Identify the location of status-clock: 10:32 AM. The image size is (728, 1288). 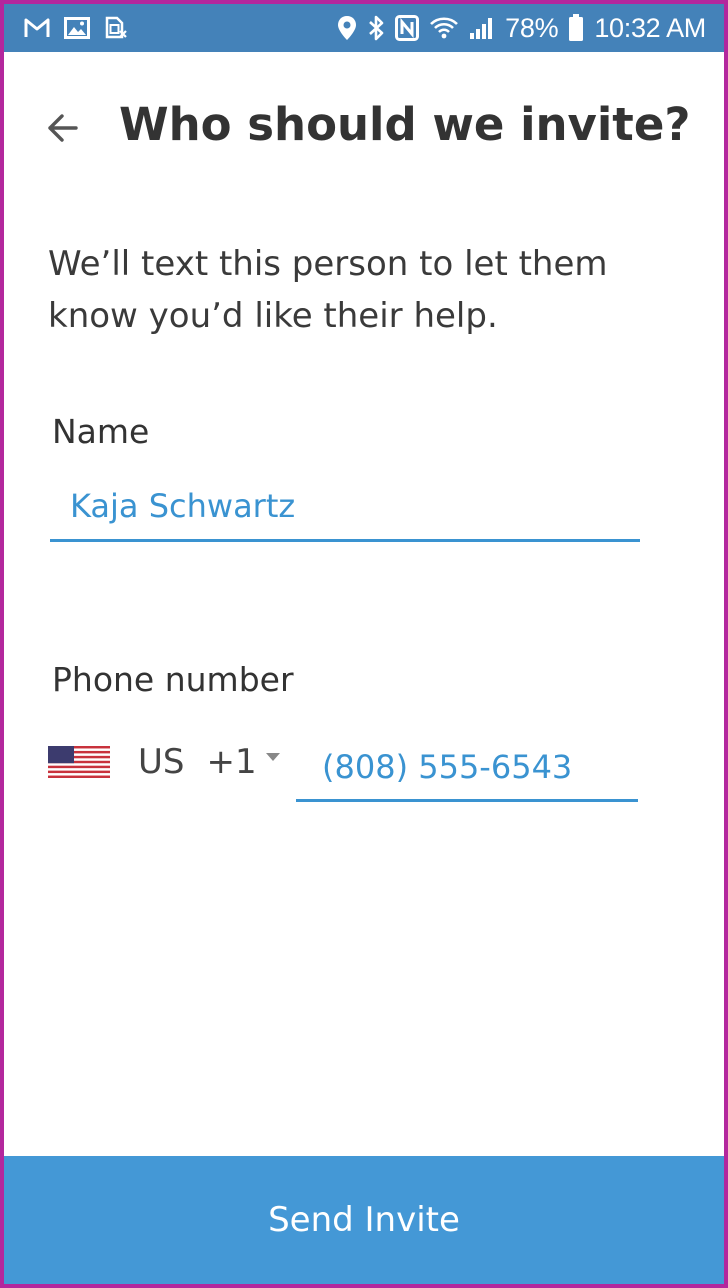
(650, 27).